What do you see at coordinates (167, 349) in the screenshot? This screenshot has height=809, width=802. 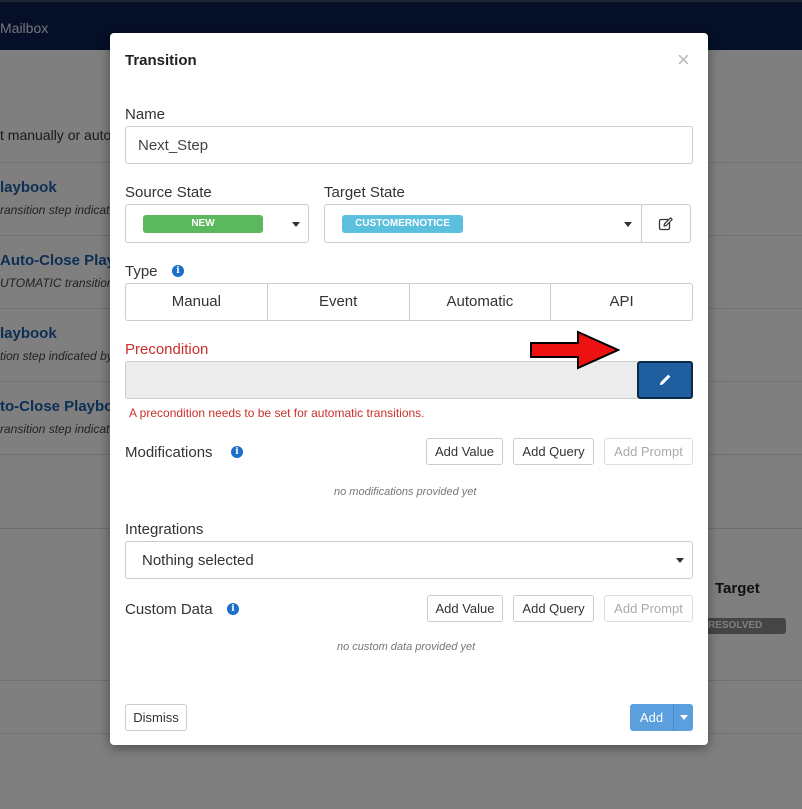 I see `precondition-label: Precondition` at bounding box center [167, 349].